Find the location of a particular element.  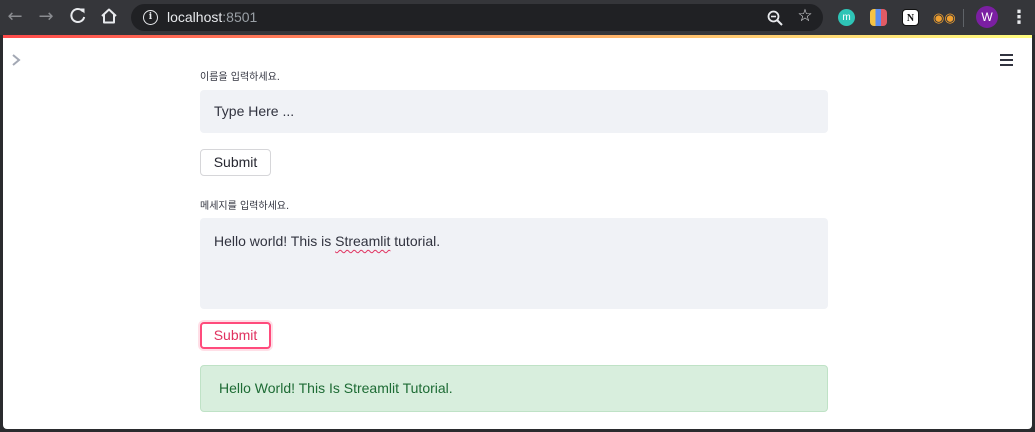

extension-m-icon: m is located at coordinates (846, 17).